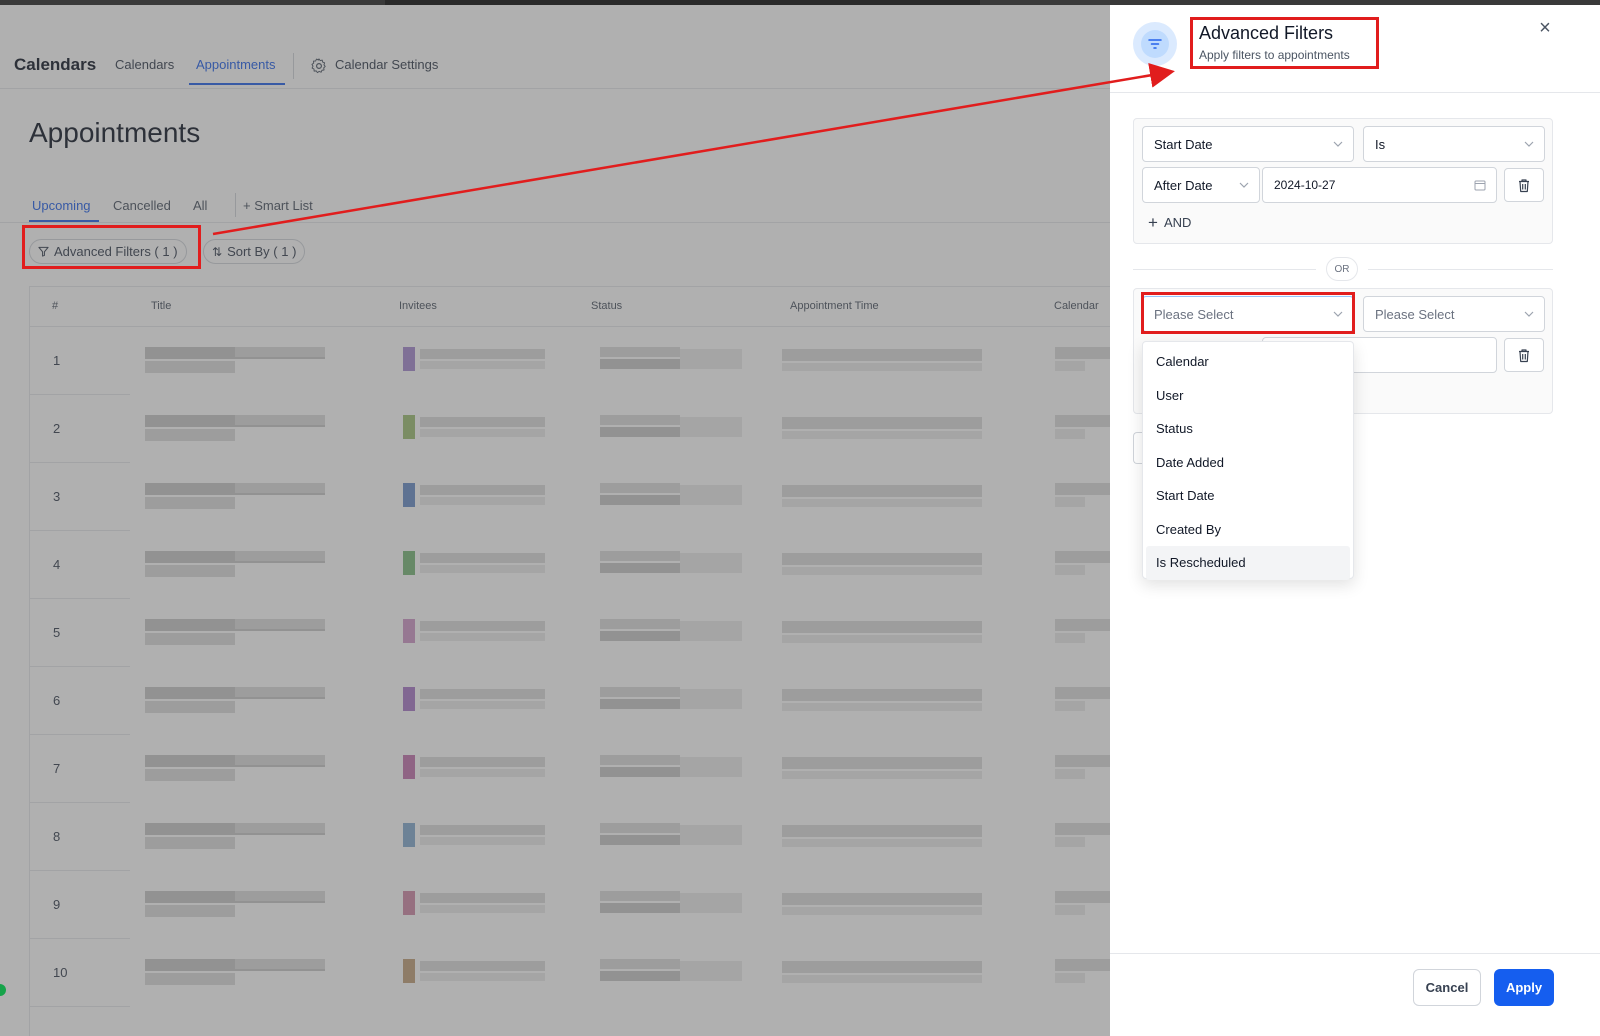 The width and height of the screenshot is (1600, 1036). What do you see at coordinates (1248, 530) in the screenshot?
I see `dropdown-option-created-by: Created By` at bounding box center [1248, 530].